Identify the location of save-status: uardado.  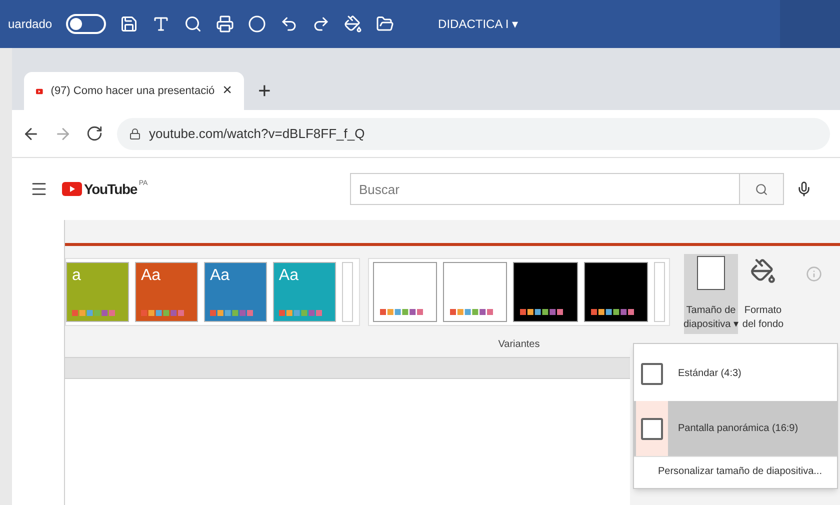
(30, 24).